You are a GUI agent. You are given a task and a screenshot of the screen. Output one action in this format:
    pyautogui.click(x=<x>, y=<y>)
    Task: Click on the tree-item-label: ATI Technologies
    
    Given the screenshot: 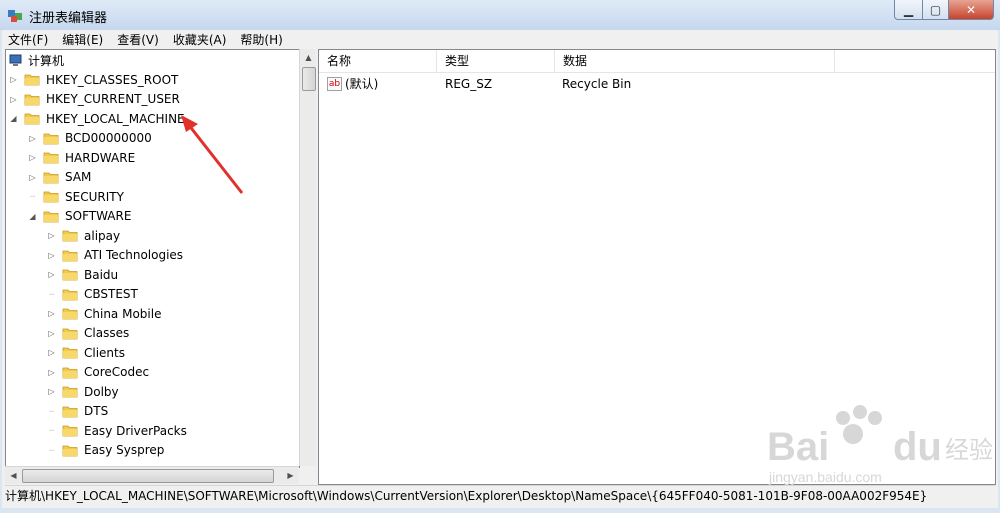 What is the action you would take?
    pyautogui.click(x=134, y=255)
    